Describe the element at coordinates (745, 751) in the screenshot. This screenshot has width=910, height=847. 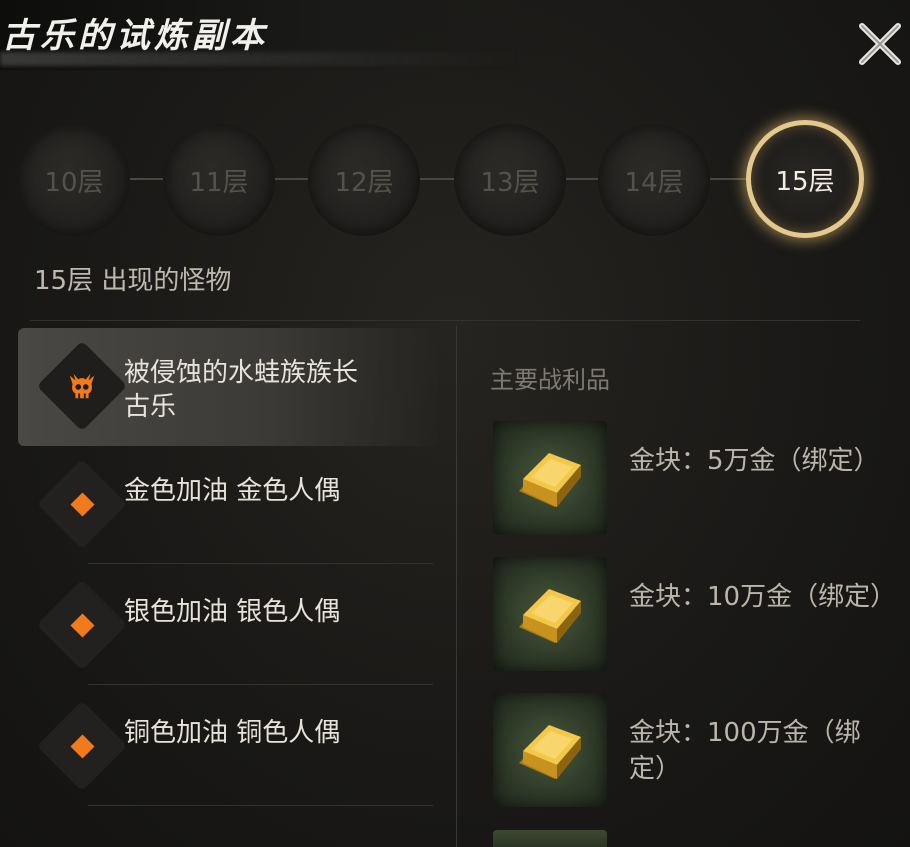
I see `loot-label: 金块：100万金（绑定）` at that location.